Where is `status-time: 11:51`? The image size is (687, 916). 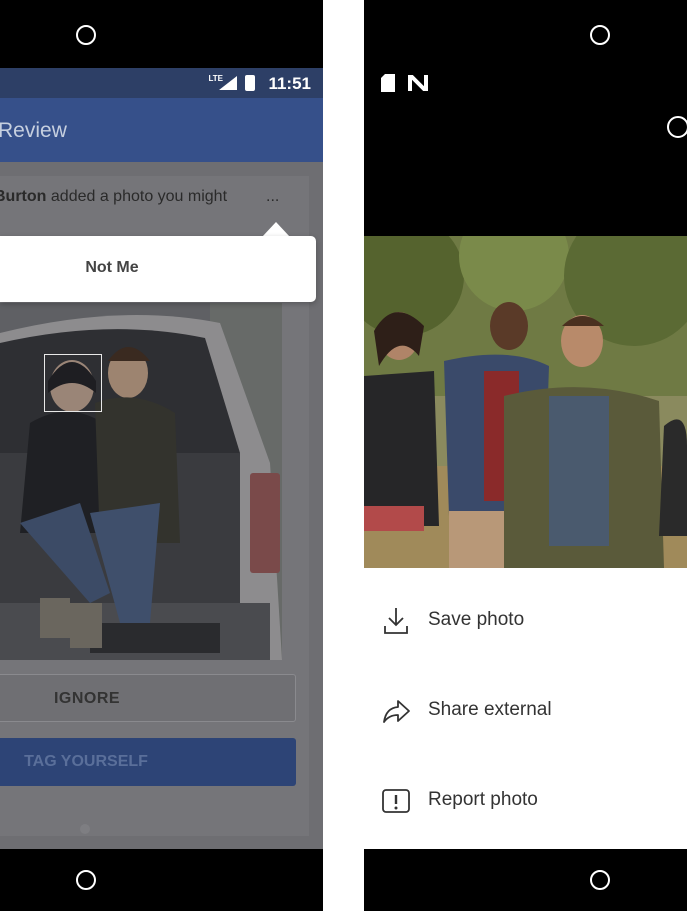 status-time: 11:51 is located at coordinates (289, 83).